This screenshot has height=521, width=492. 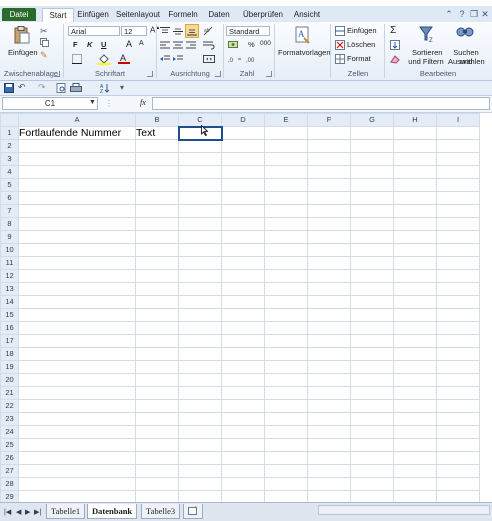 I want to click on cell-c5, so click(x=200, y=185).